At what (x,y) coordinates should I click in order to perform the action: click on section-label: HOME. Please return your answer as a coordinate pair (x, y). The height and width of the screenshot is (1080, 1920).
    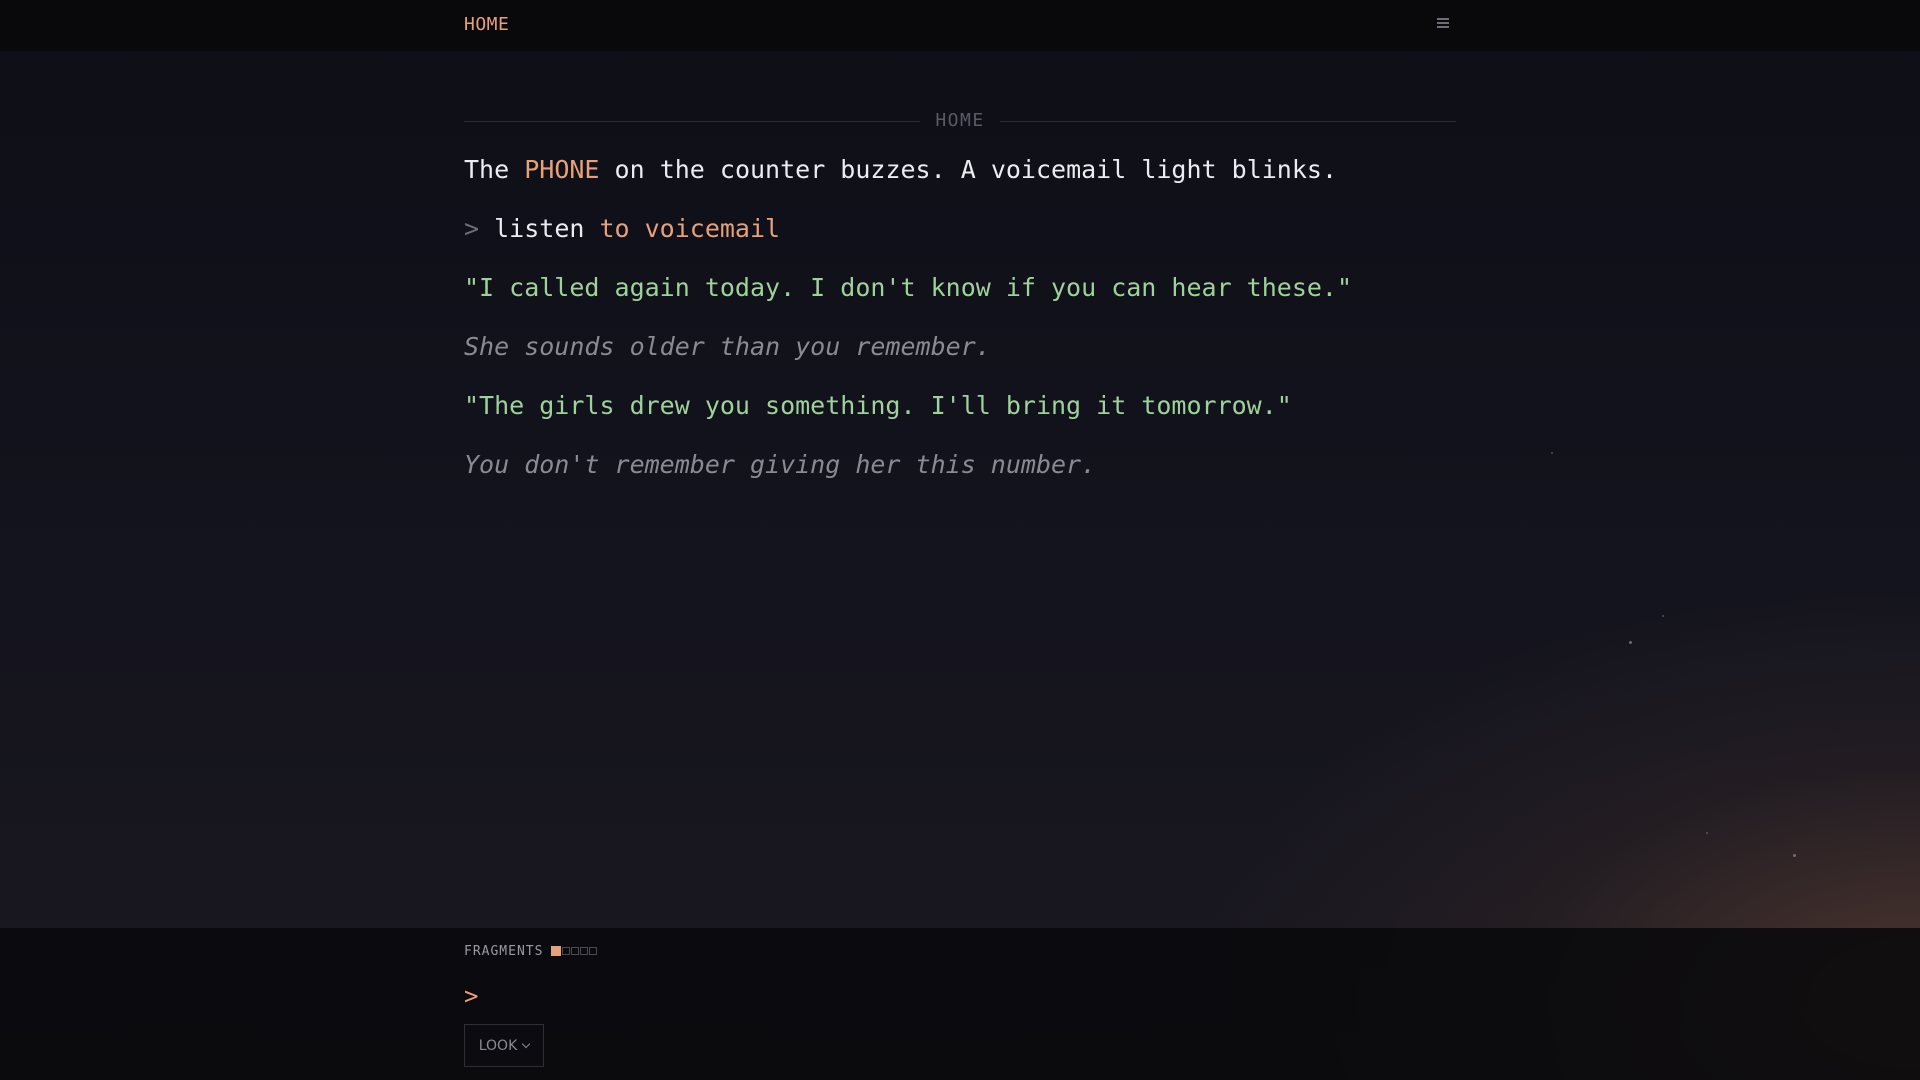
    Looking at the image, I should click on (960, 120).